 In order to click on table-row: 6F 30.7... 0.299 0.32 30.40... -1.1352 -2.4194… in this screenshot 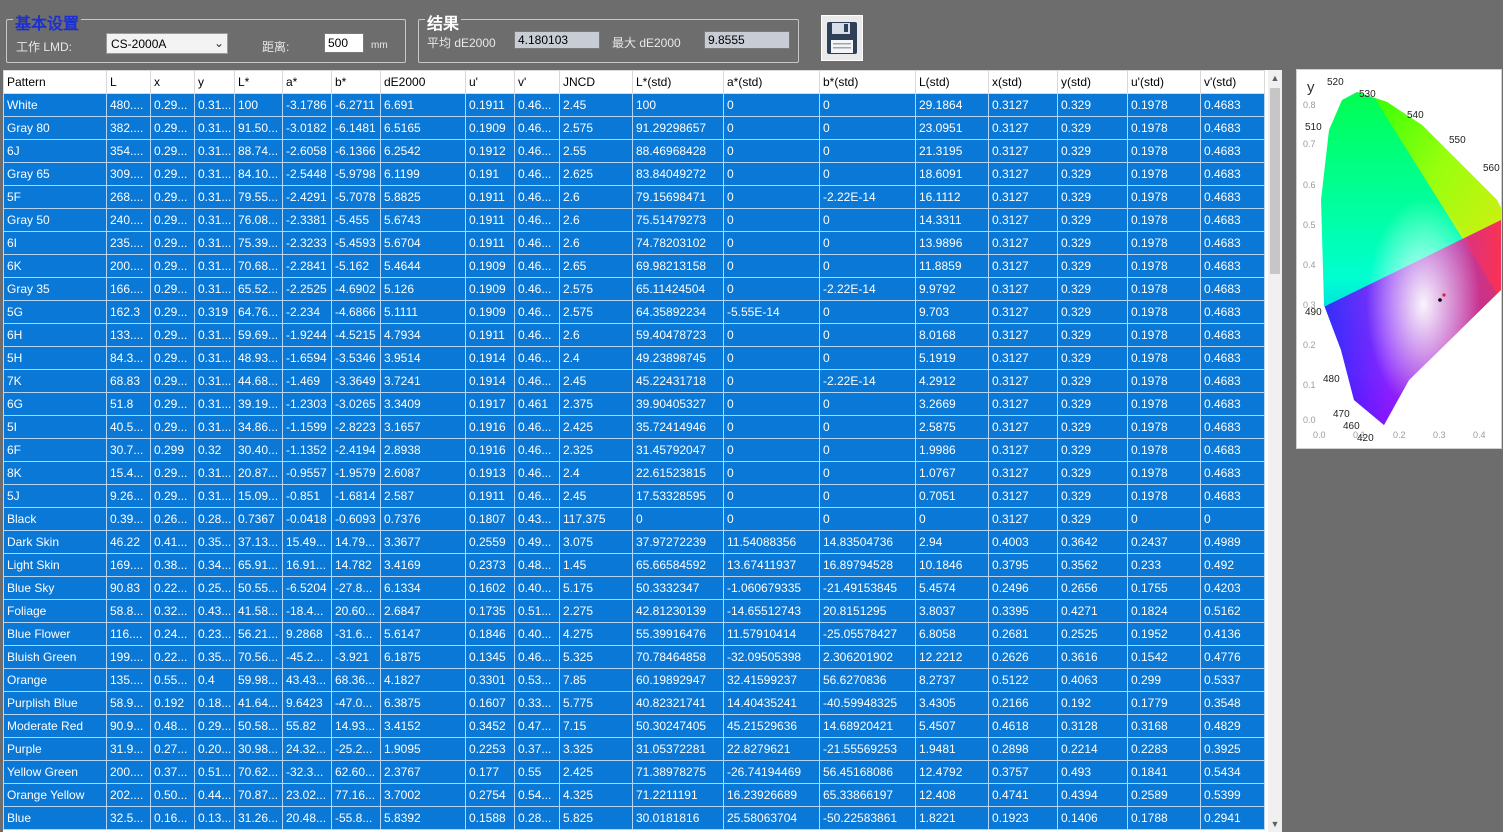, I will do `click(634, 450)`.